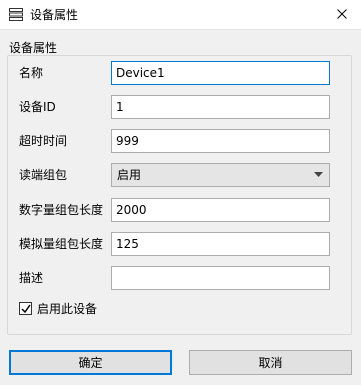  What do you see at coordinates (90, 362) in the screenshot?
I see `ok-button: 确定` at bounding box center [90, 362].